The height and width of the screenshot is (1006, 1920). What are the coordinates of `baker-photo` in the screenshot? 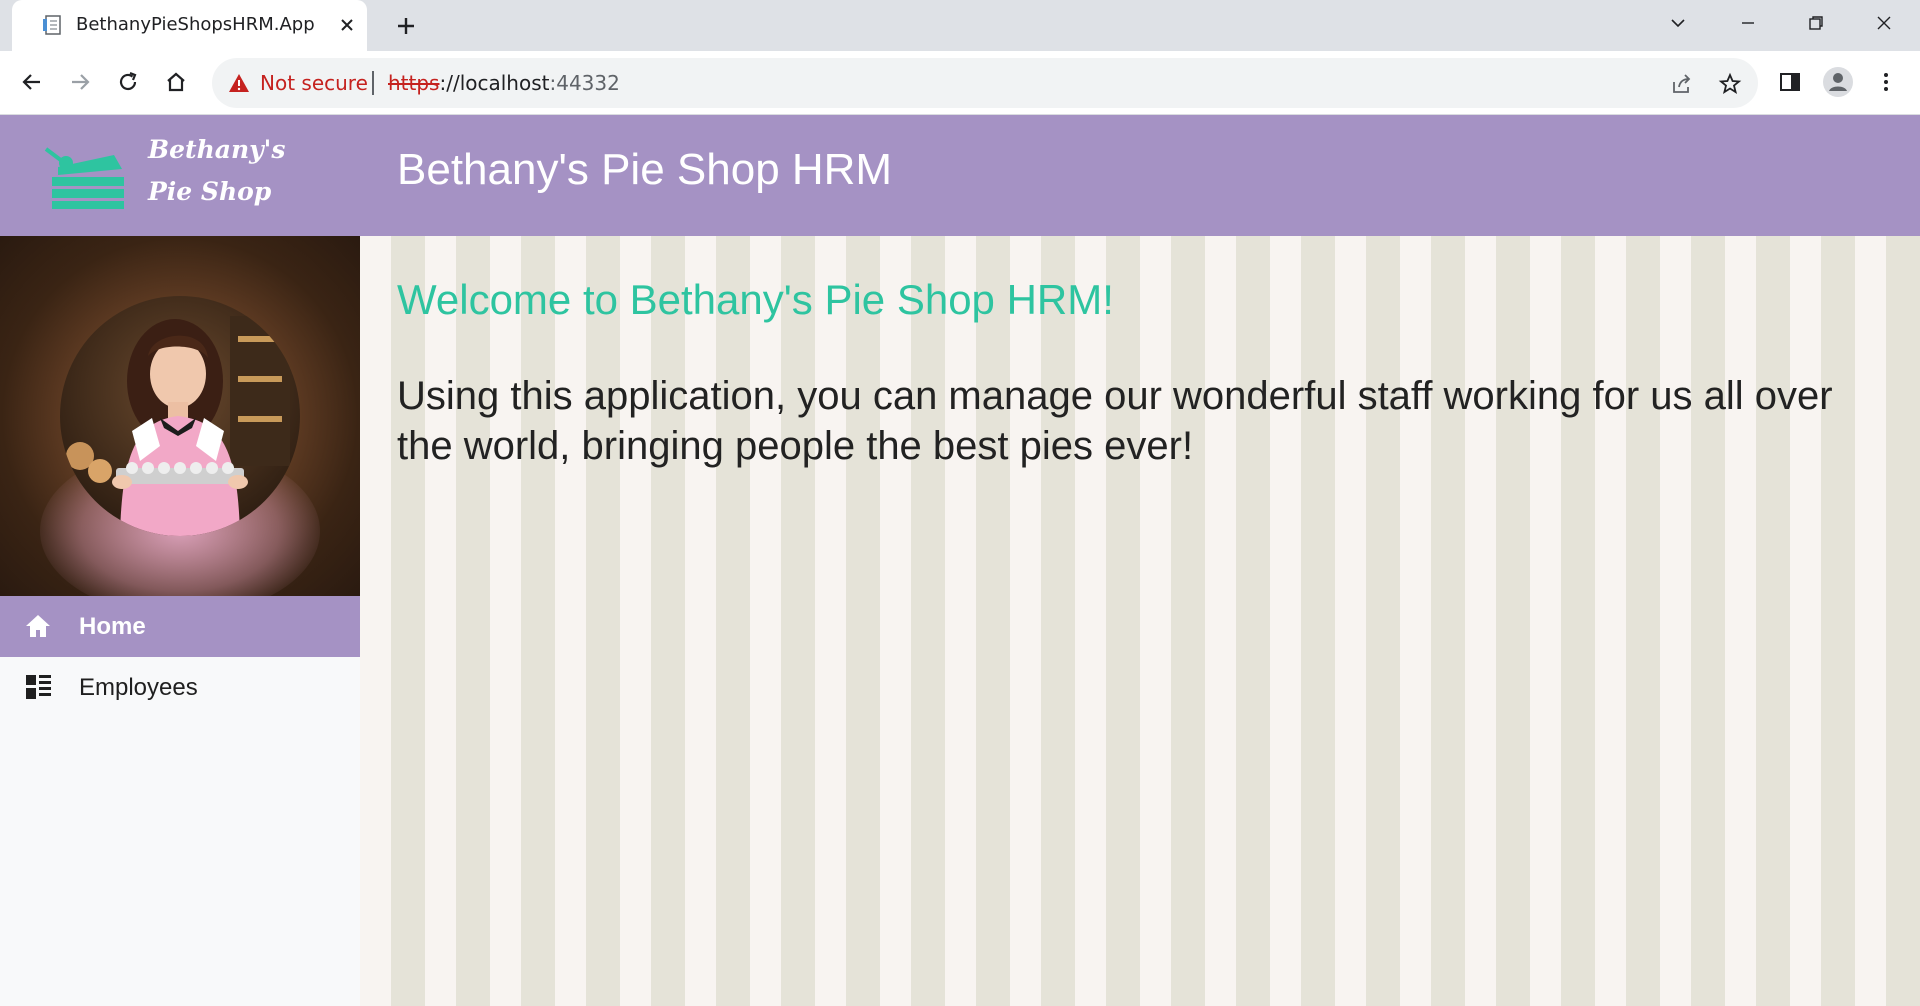 It's located at (180, 416).